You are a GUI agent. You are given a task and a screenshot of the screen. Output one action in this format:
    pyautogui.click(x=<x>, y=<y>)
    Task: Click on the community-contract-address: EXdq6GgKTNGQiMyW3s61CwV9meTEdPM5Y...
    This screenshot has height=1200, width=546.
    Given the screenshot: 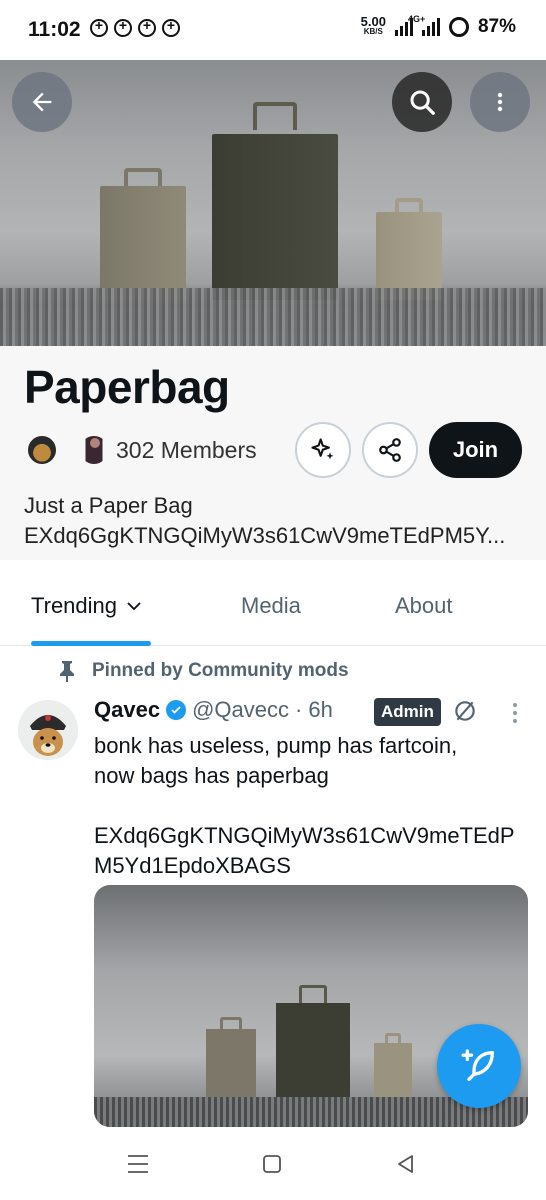 What is the action you would take?
    pyautogui.click(x=265, y=535)
    